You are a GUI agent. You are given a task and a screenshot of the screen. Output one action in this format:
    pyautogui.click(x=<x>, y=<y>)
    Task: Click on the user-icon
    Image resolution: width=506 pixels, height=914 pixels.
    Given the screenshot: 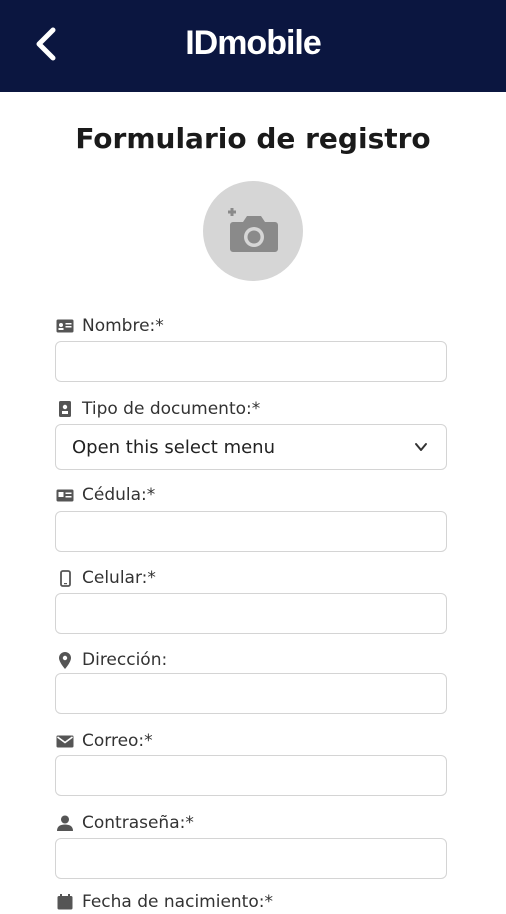 What is the action you would take?
    pyautogui.click(x=65, y=823)
    